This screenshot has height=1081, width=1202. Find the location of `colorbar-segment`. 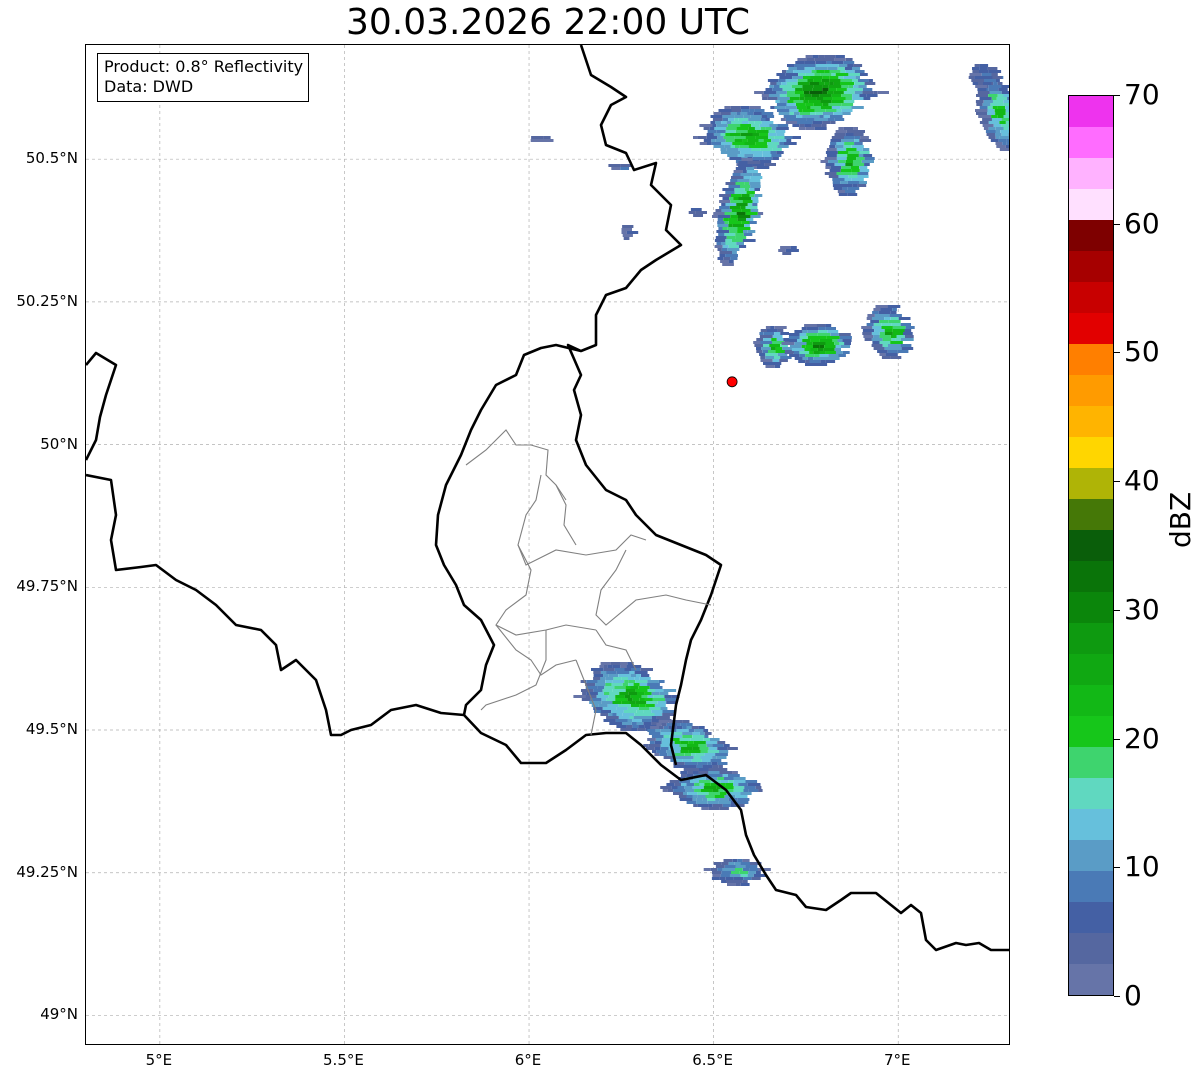

colorbar-segment is located at coordinates (1091, 204).